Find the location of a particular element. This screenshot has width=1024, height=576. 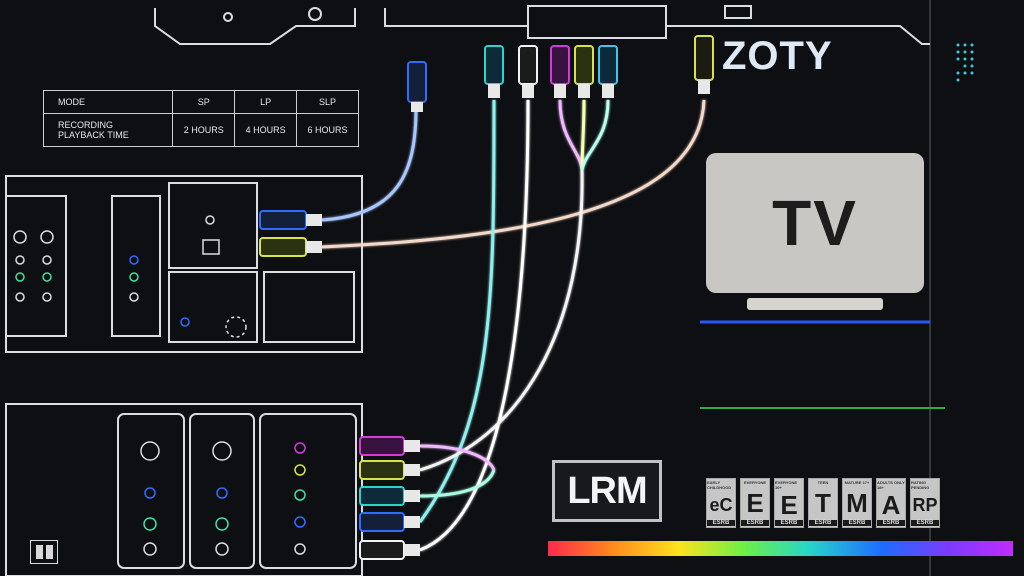

white-component-cable is located at coordinates (474, 325).